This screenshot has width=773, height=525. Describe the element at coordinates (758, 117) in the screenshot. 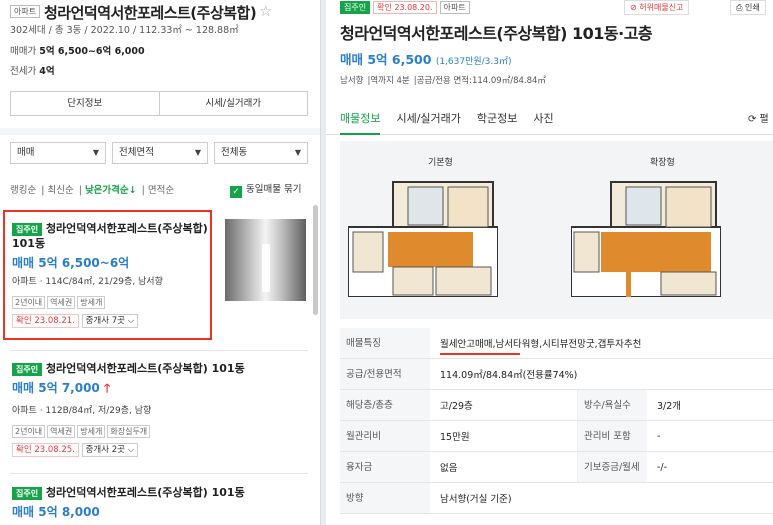

I see `refresh-icon: ⟳ 펼` at that location.